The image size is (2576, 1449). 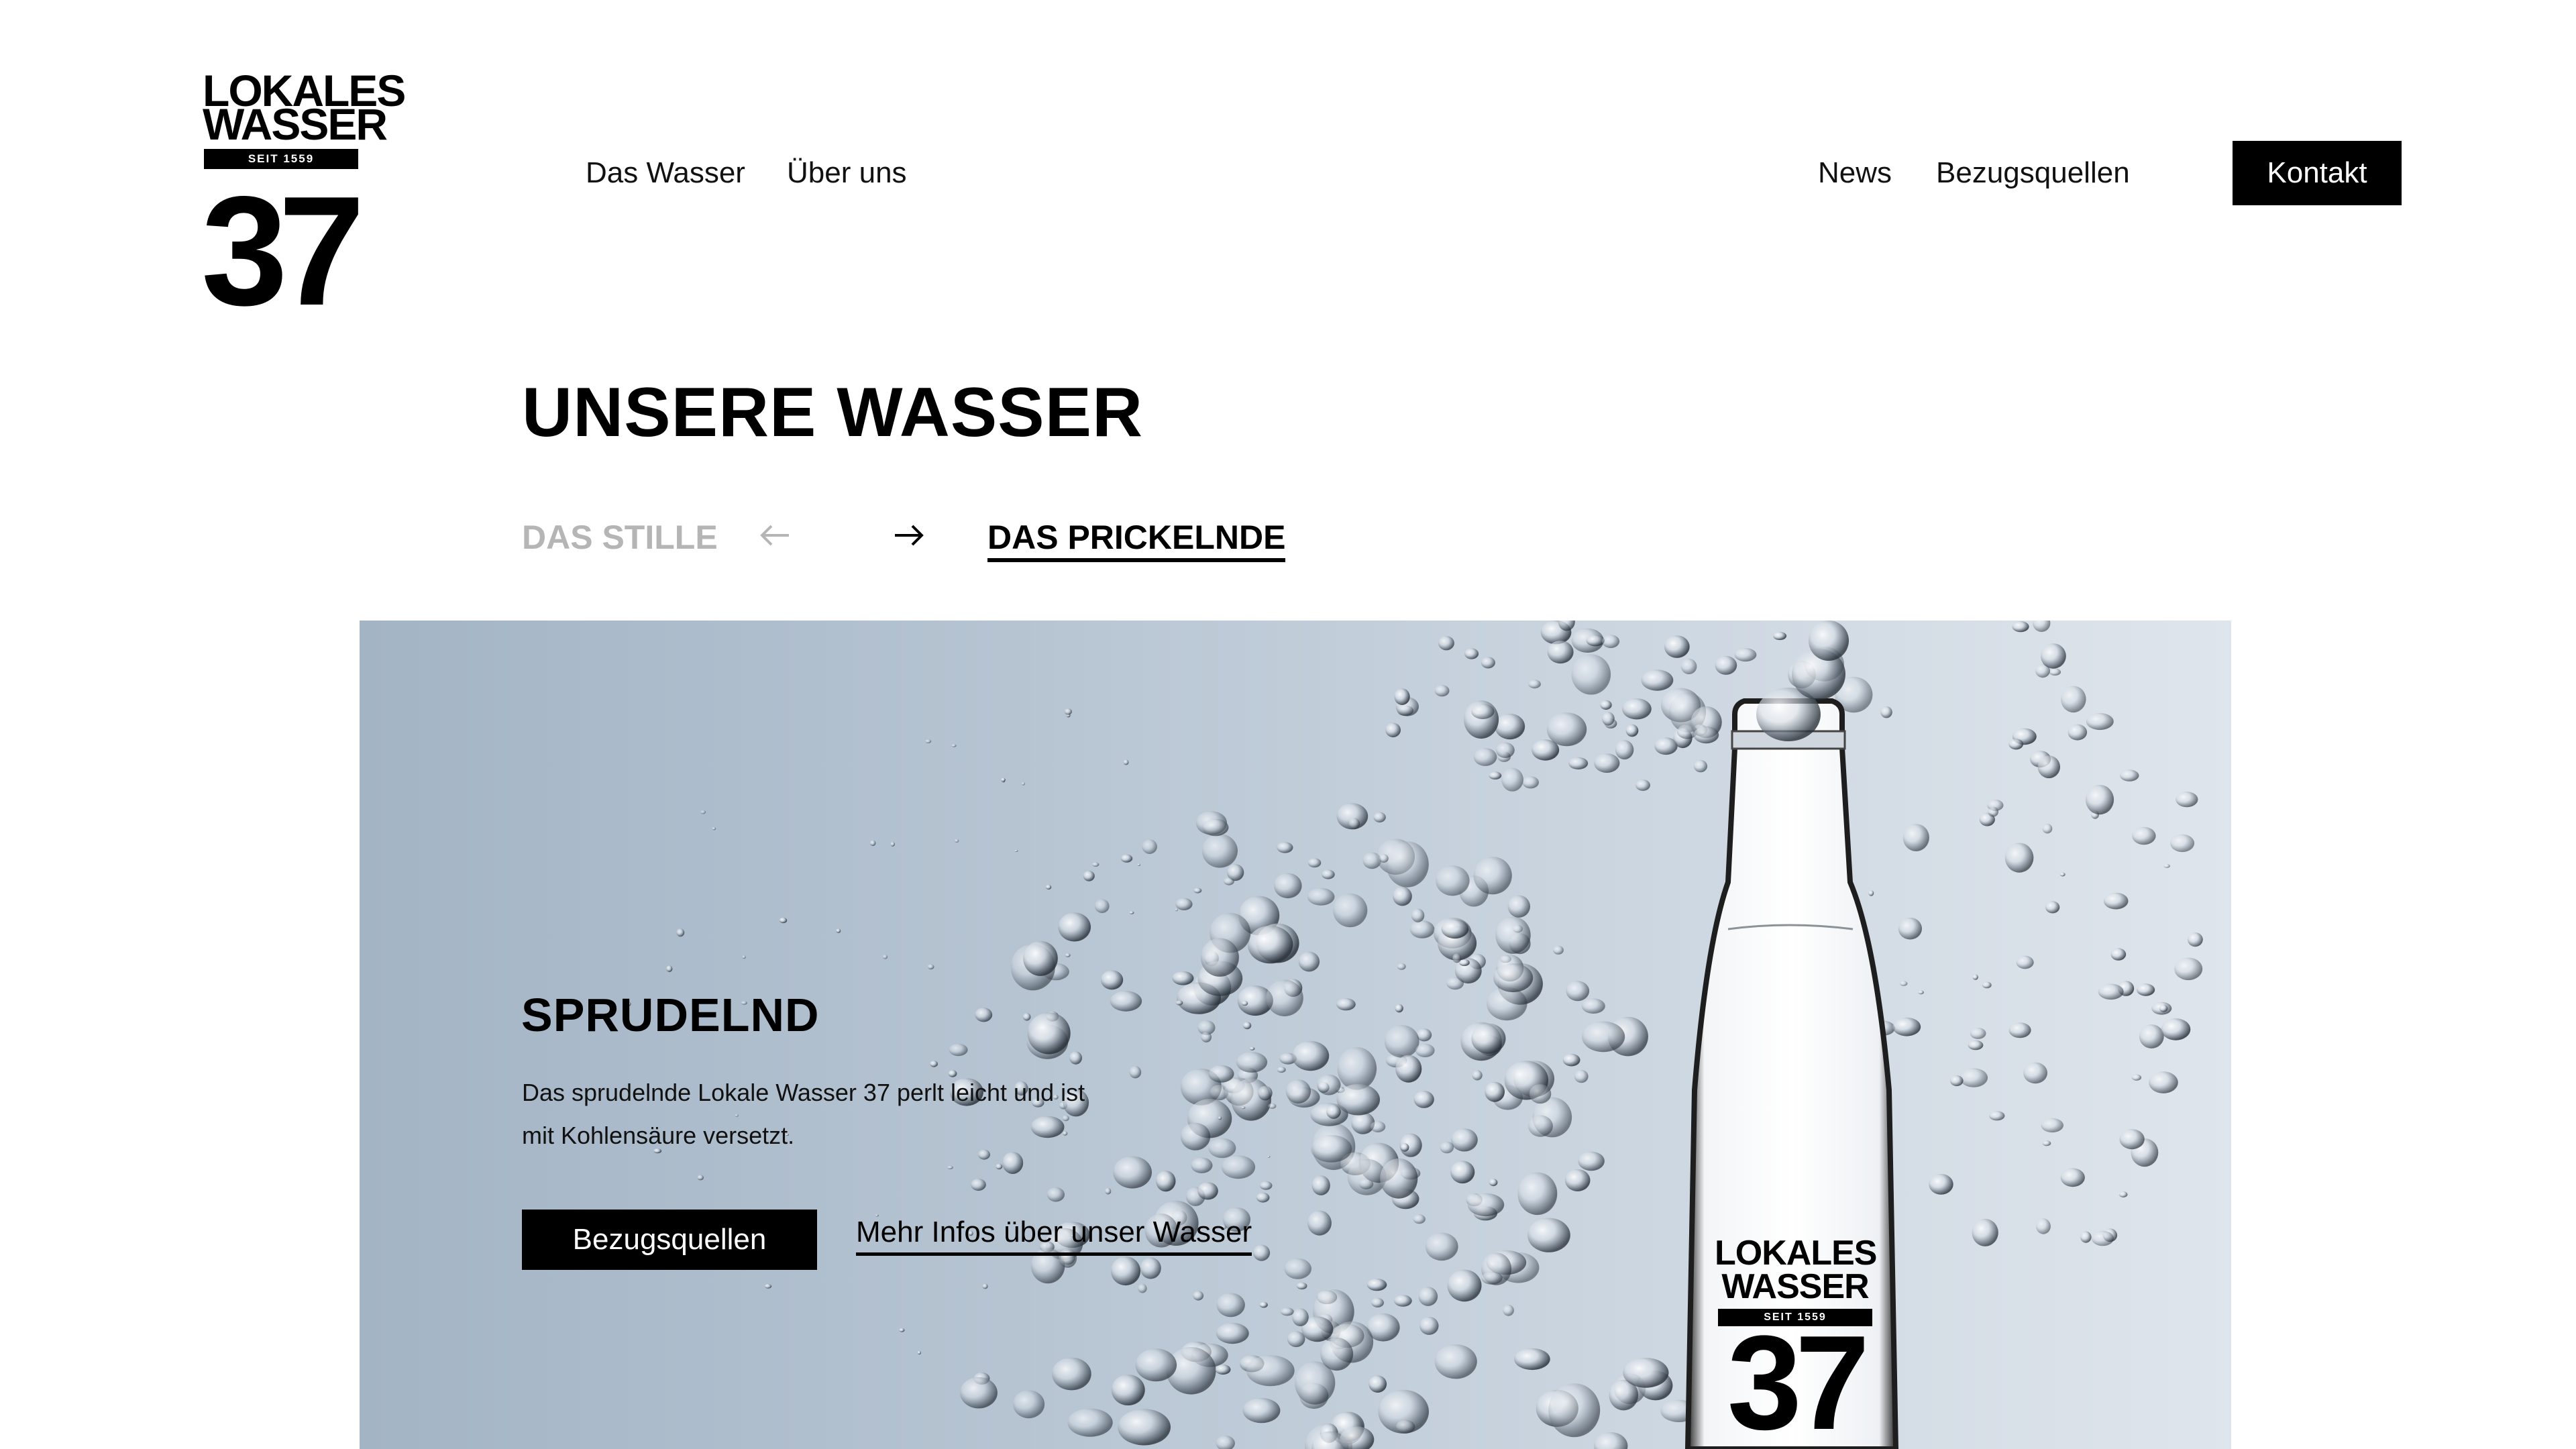 I want to click on contact-button: Kontakt, so click(x=2317, y=173).